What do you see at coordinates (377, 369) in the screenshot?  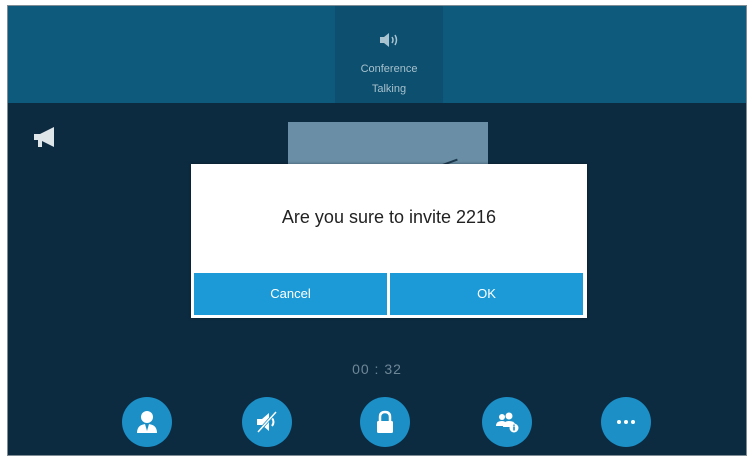 I see `call-timer: 00 : 32` at bounding box center [377, 369].